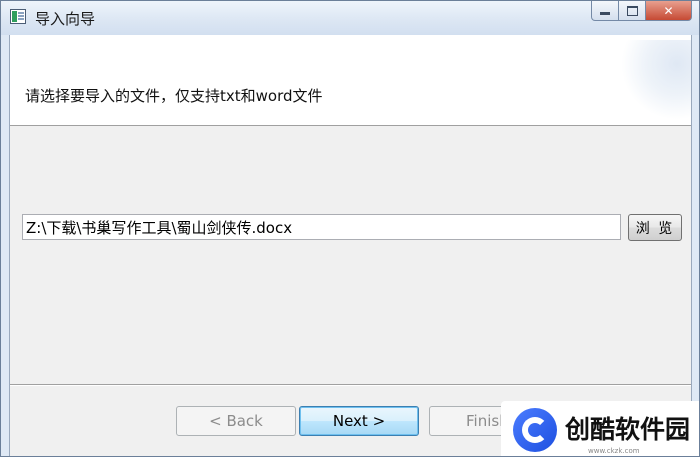  I want to click on next-button: Next >, so click(359, 421).